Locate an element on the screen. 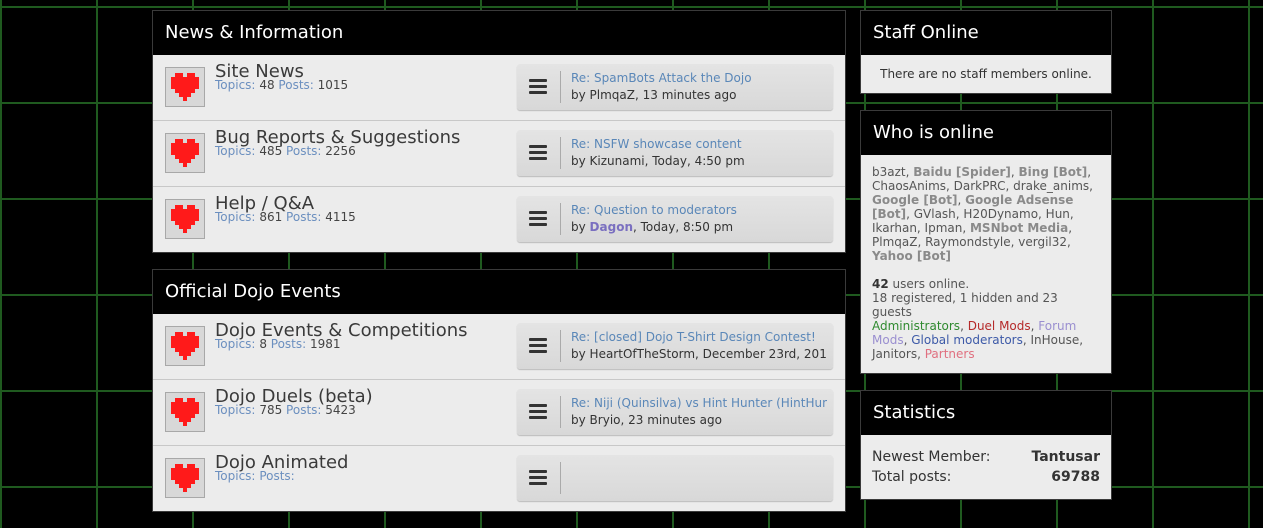 The width and height of the screenshot is (1263, 528). last-post-link: Re: Question to moderators is located at coordinates (699, 210).